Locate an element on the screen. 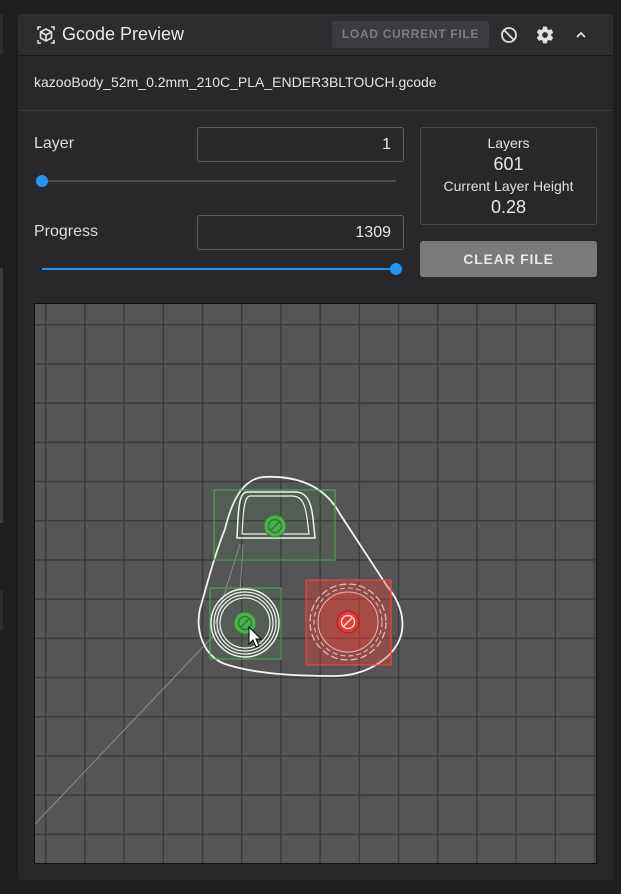  layer-label: Layer is located at coordinates (54, 143).